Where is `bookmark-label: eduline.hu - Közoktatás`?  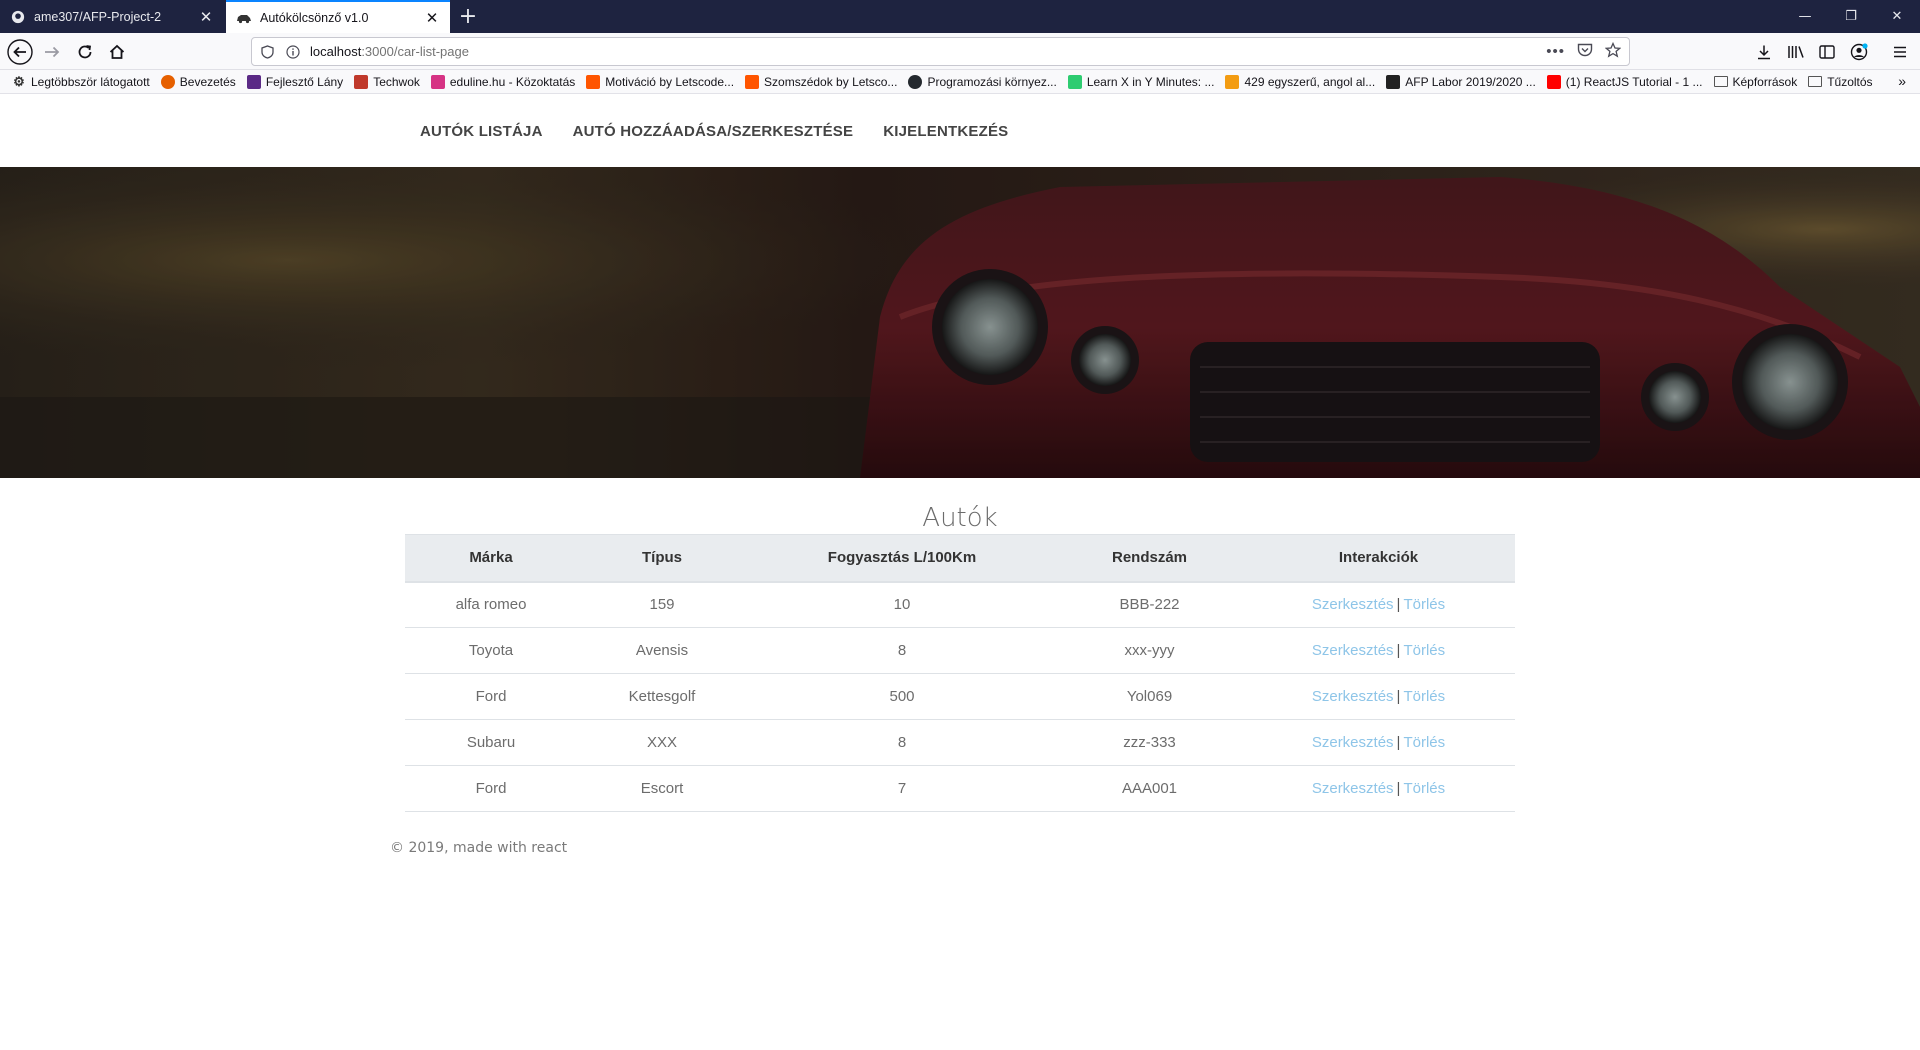
bookmark-label: eduline.hu - Közoktatás is located at coordinates (512, 81).